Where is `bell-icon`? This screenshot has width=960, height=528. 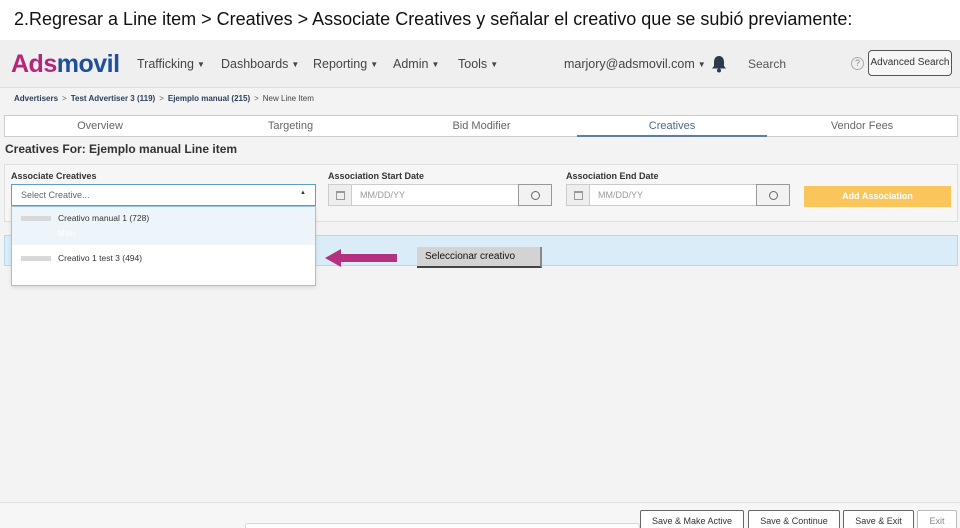 bell-icon is located at coordinates (719, 64).